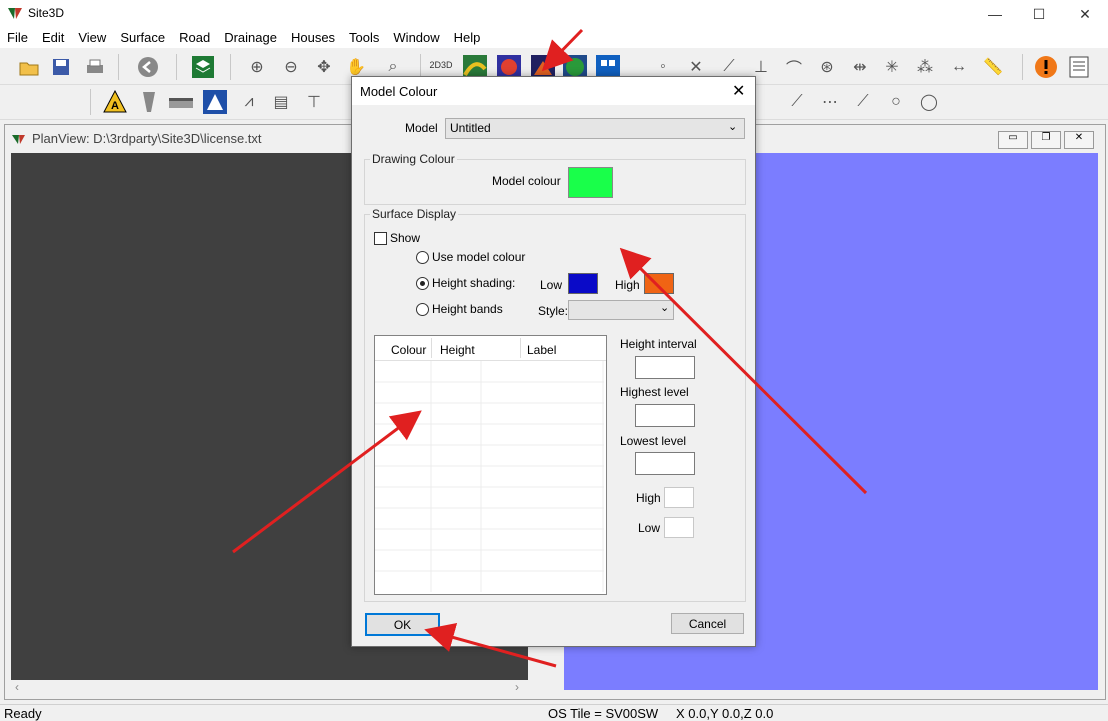 The height and width of the screenshot is (721, 1108). Describe the element at coordinates (863, 102) in the screenshot. I see `diagonal-line-icon: ⟋` at that location.